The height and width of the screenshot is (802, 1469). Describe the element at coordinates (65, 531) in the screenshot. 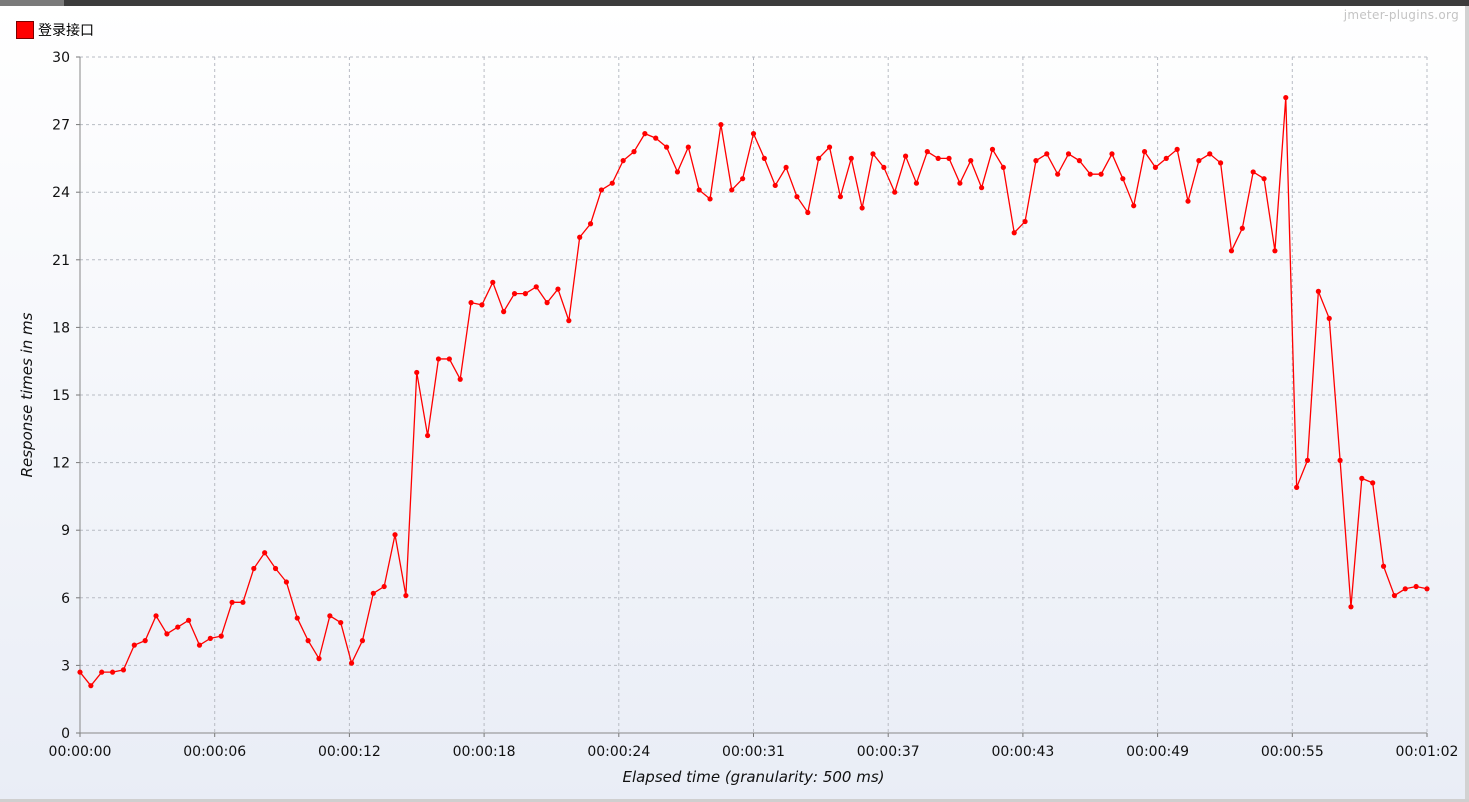

I see `y-tick-label: 9` at that location.